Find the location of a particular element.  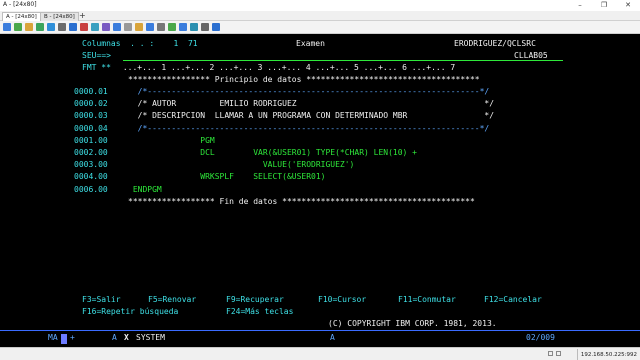

function-keys-row-2: F16=Repetir búsqueda F24=Más teclas is located at coordinates (320, 312).